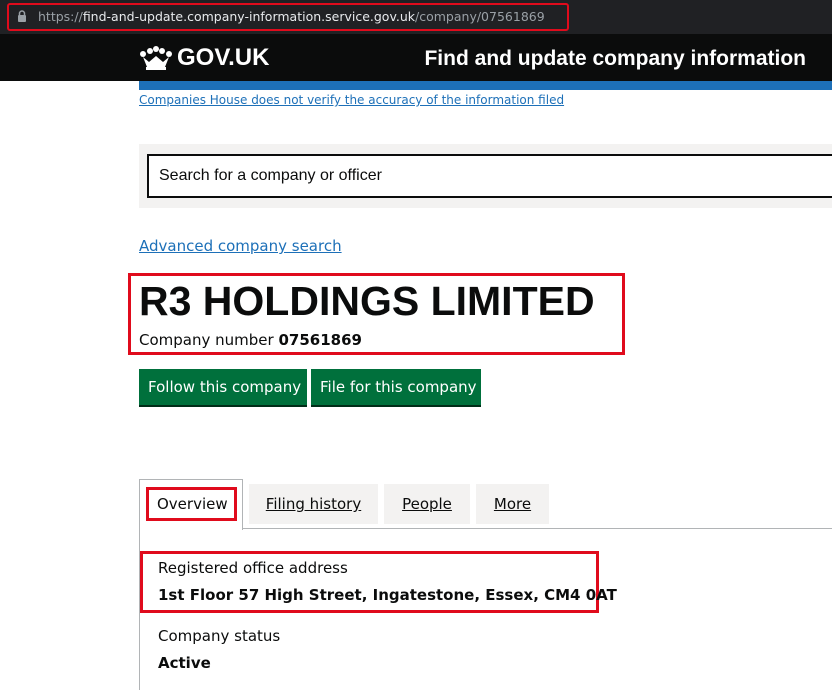 The height and width of the screenshot is (690, 832). I want to click on file-for-company-button: File for this company, so click(396, 387).